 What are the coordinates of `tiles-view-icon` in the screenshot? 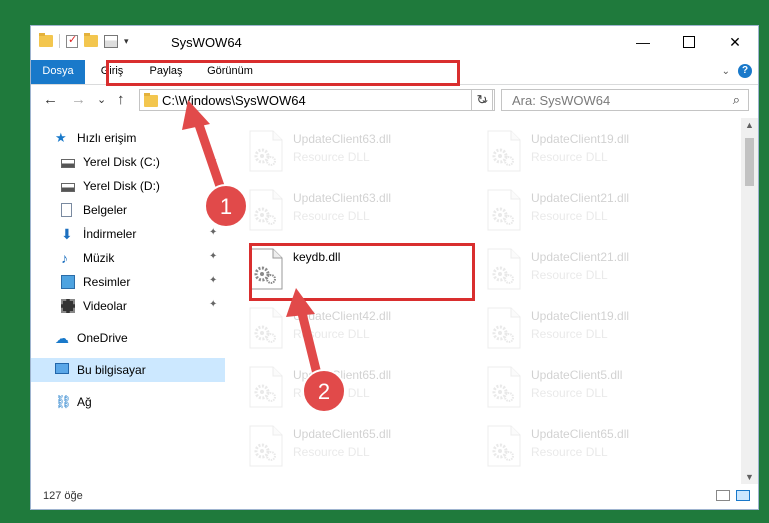 It's located at (743, 495).